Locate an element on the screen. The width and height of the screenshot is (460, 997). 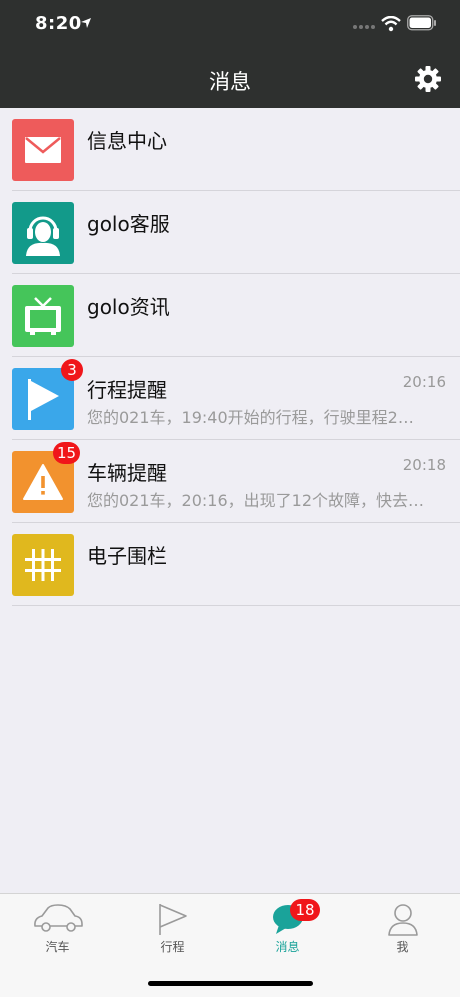
message-row-news: golo资讯 is located at coordinates (230, 315).